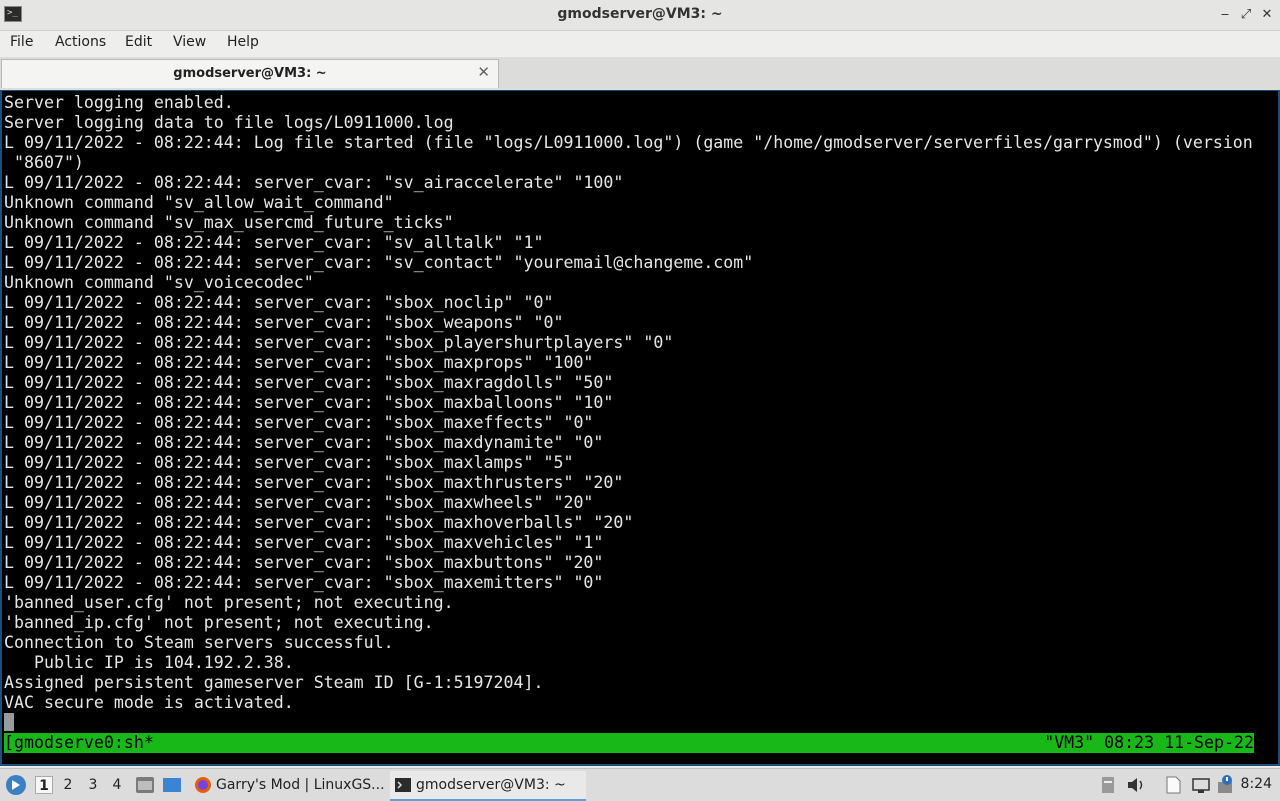  What do you see at coordinates (1225, 785) in the screenshot?
I see `update-notifier-icon` at bounding box center [1225, 785].